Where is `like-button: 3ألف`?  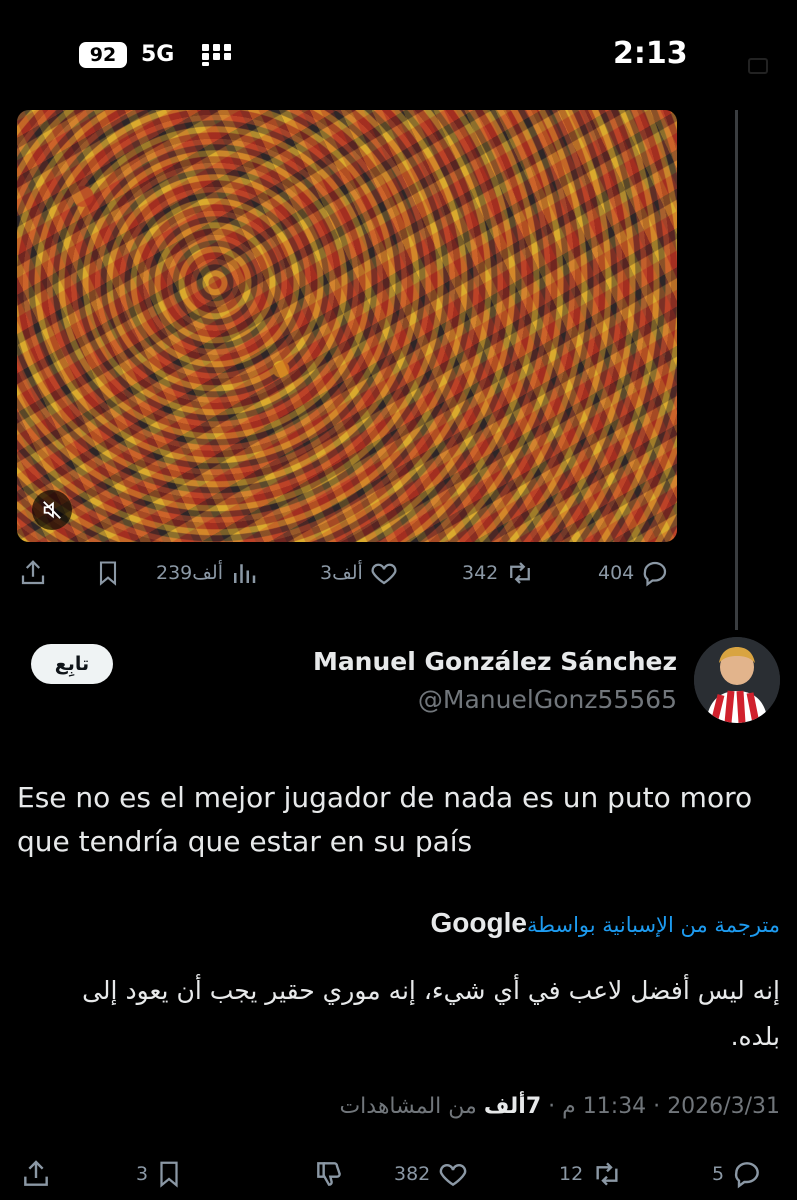 like-button: 3ألف is located at coordinates (356, 573).